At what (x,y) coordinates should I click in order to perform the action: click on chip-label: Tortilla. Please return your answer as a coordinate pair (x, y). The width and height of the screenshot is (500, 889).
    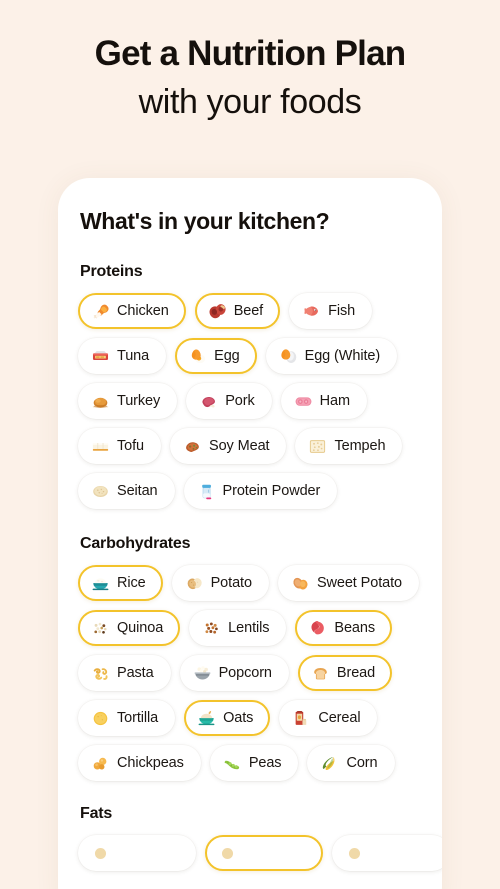
    Looking at the image, I should click on (138, 718).